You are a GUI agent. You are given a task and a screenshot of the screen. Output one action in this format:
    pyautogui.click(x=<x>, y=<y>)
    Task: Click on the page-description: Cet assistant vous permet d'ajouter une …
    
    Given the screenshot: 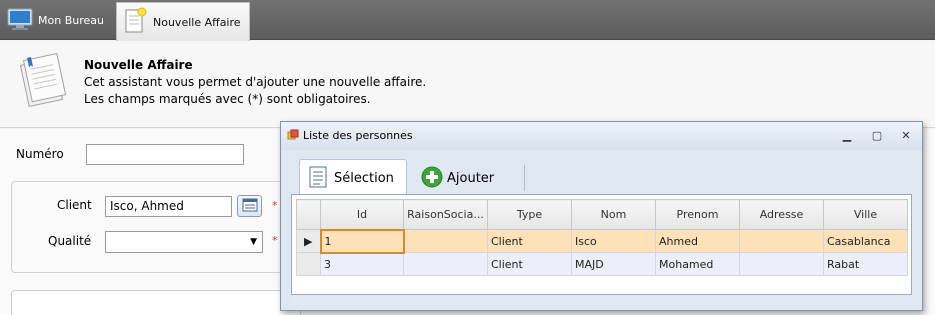 What is the action you would take?
    pyautogui.click(x=255, y=82)
    